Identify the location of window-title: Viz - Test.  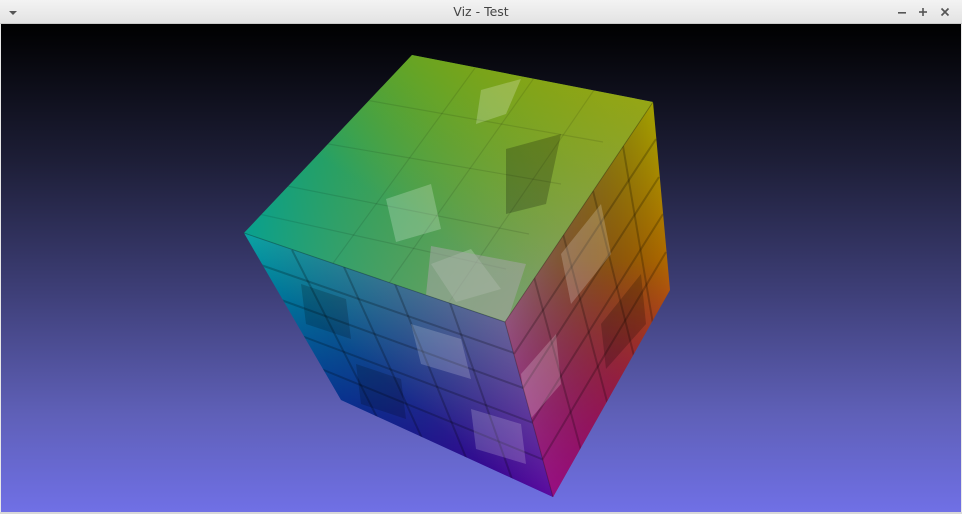
(481, 11).